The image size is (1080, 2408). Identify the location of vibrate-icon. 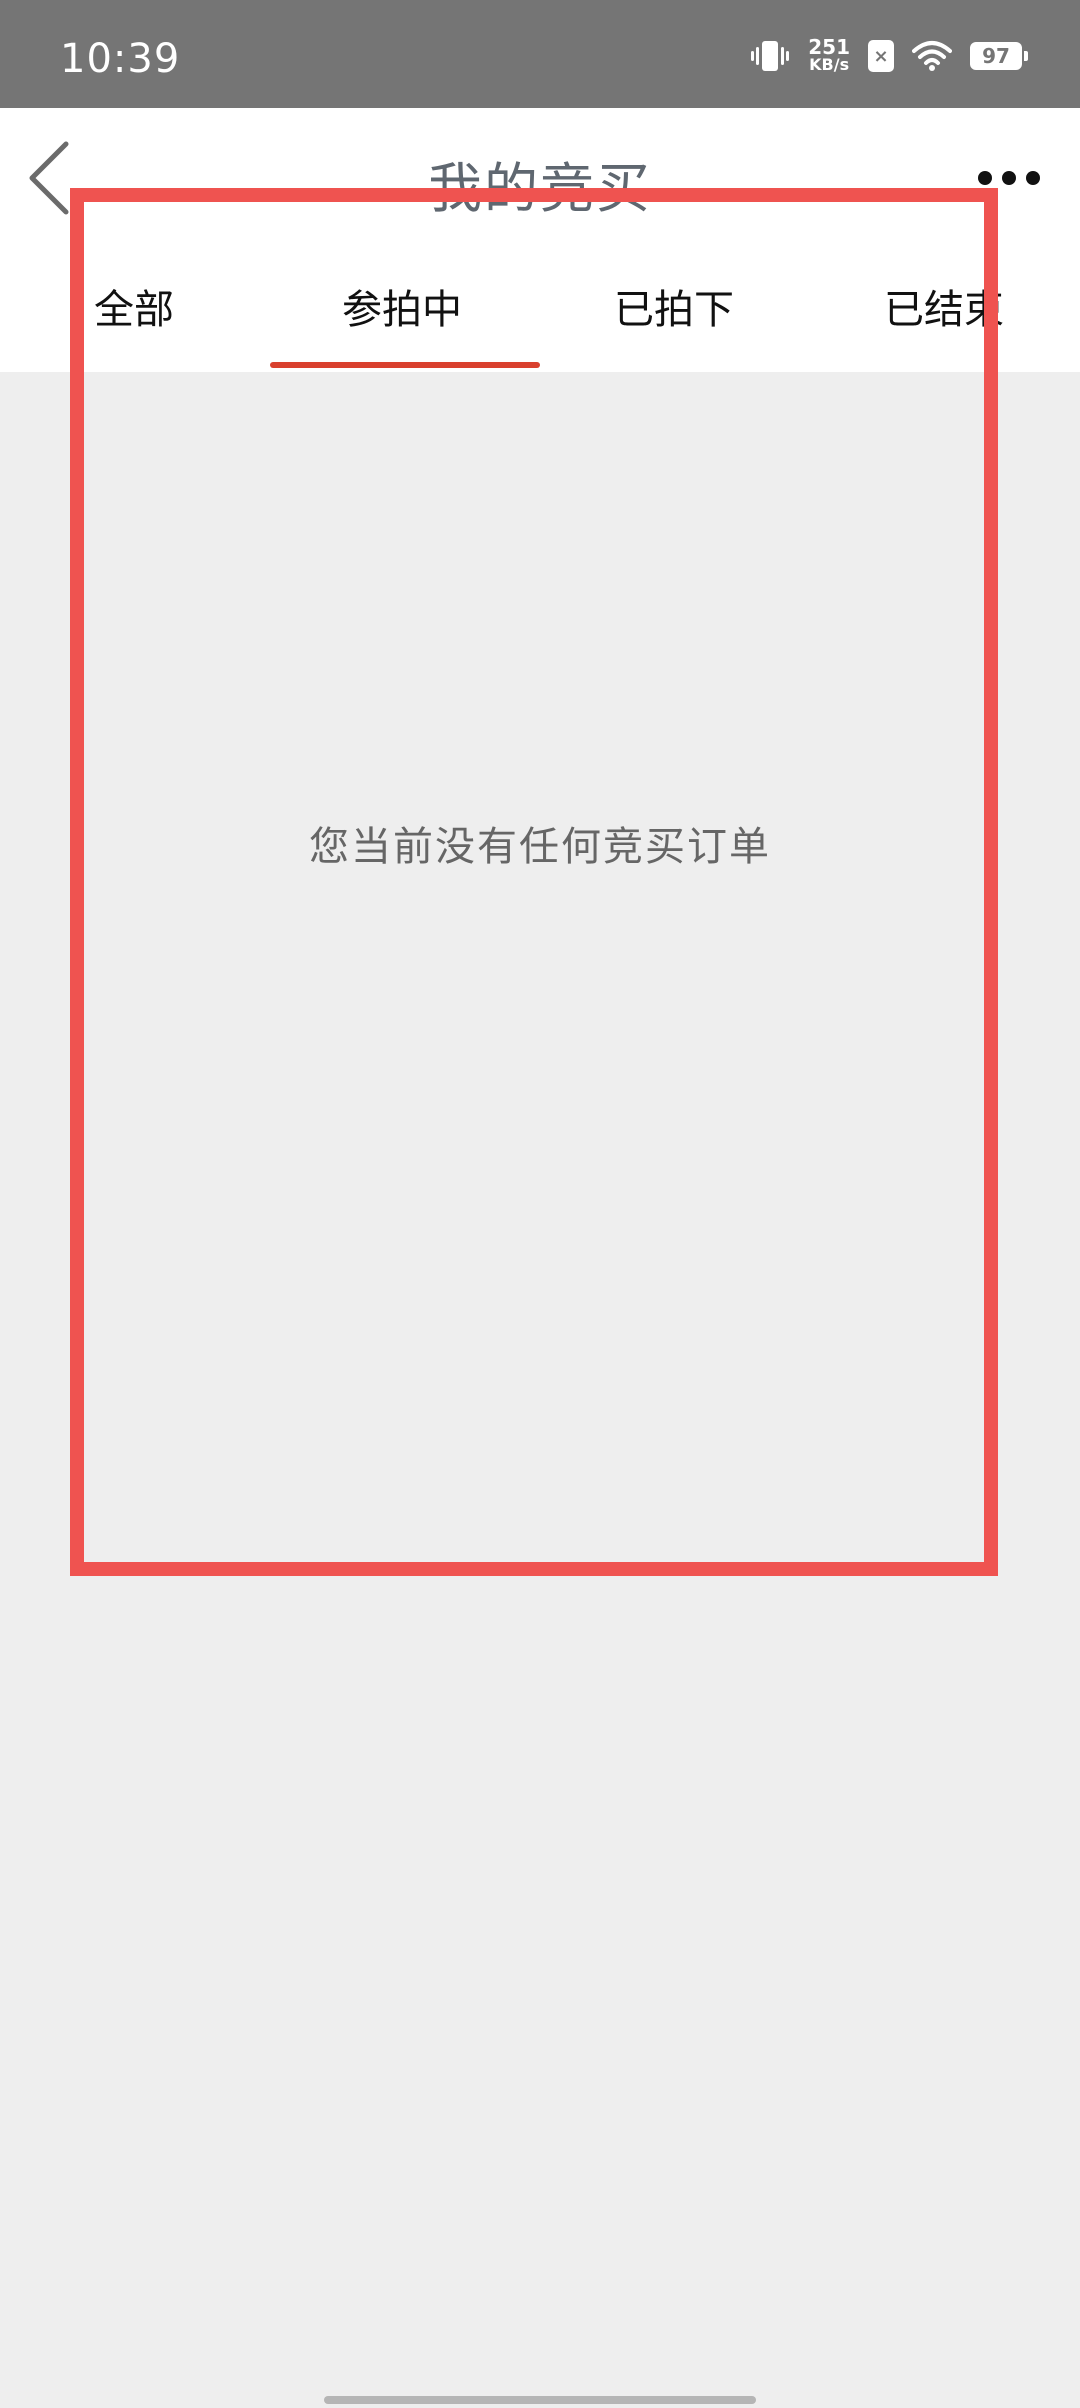
(770, 56).